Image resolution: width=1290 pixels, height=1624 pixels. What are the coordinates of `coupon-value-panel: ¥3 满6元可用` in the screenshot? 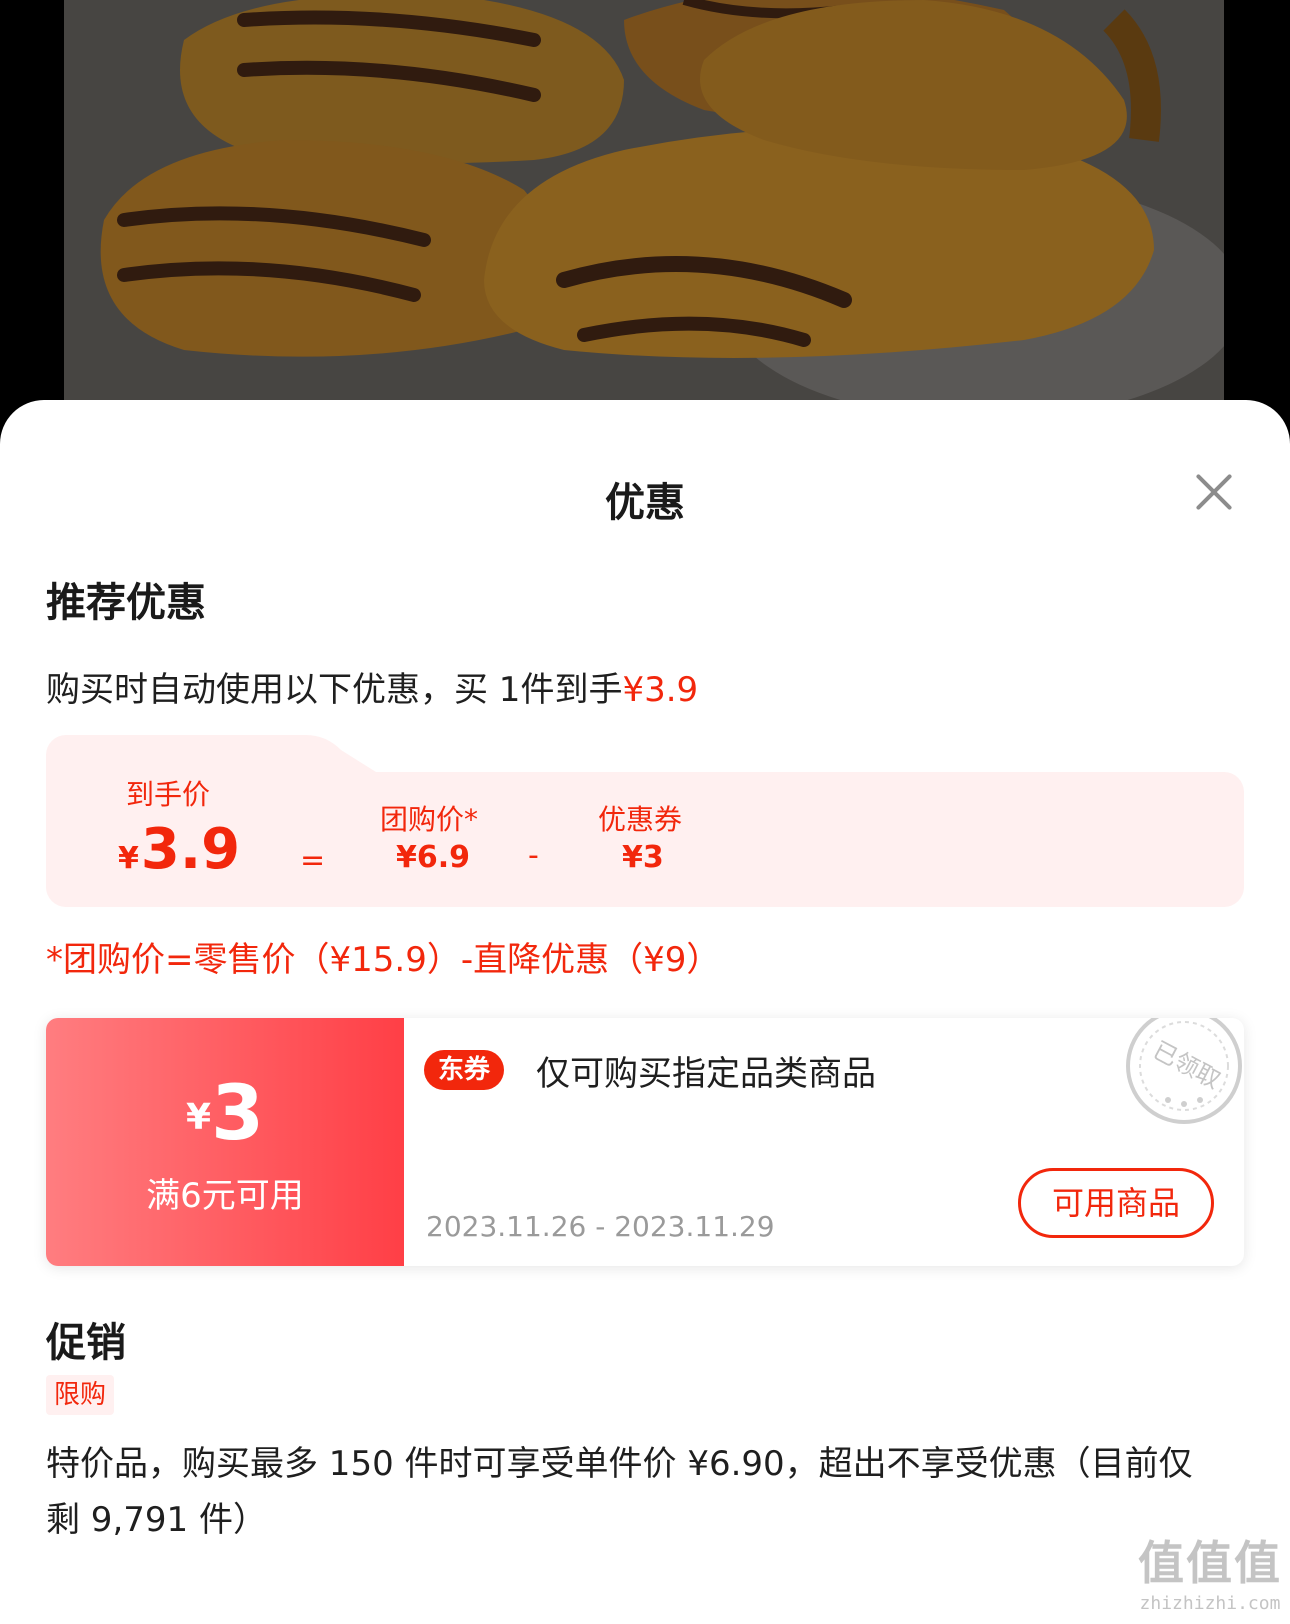 It's located at (225, 1142).